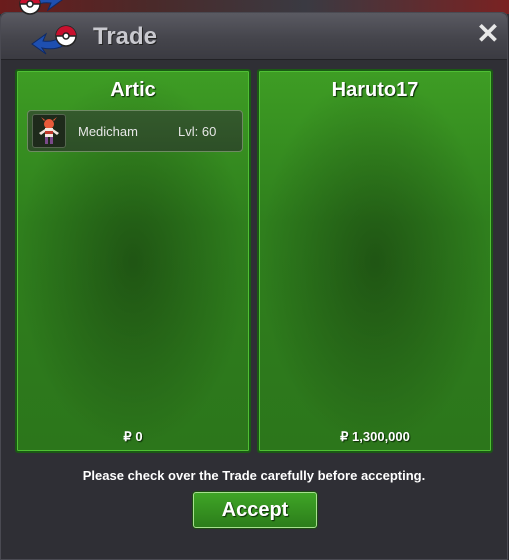 The image size is (509, 560). Describe the element at coordinates (133, 90) in the screenshot. I see `player-name-self: Artic` at that location.